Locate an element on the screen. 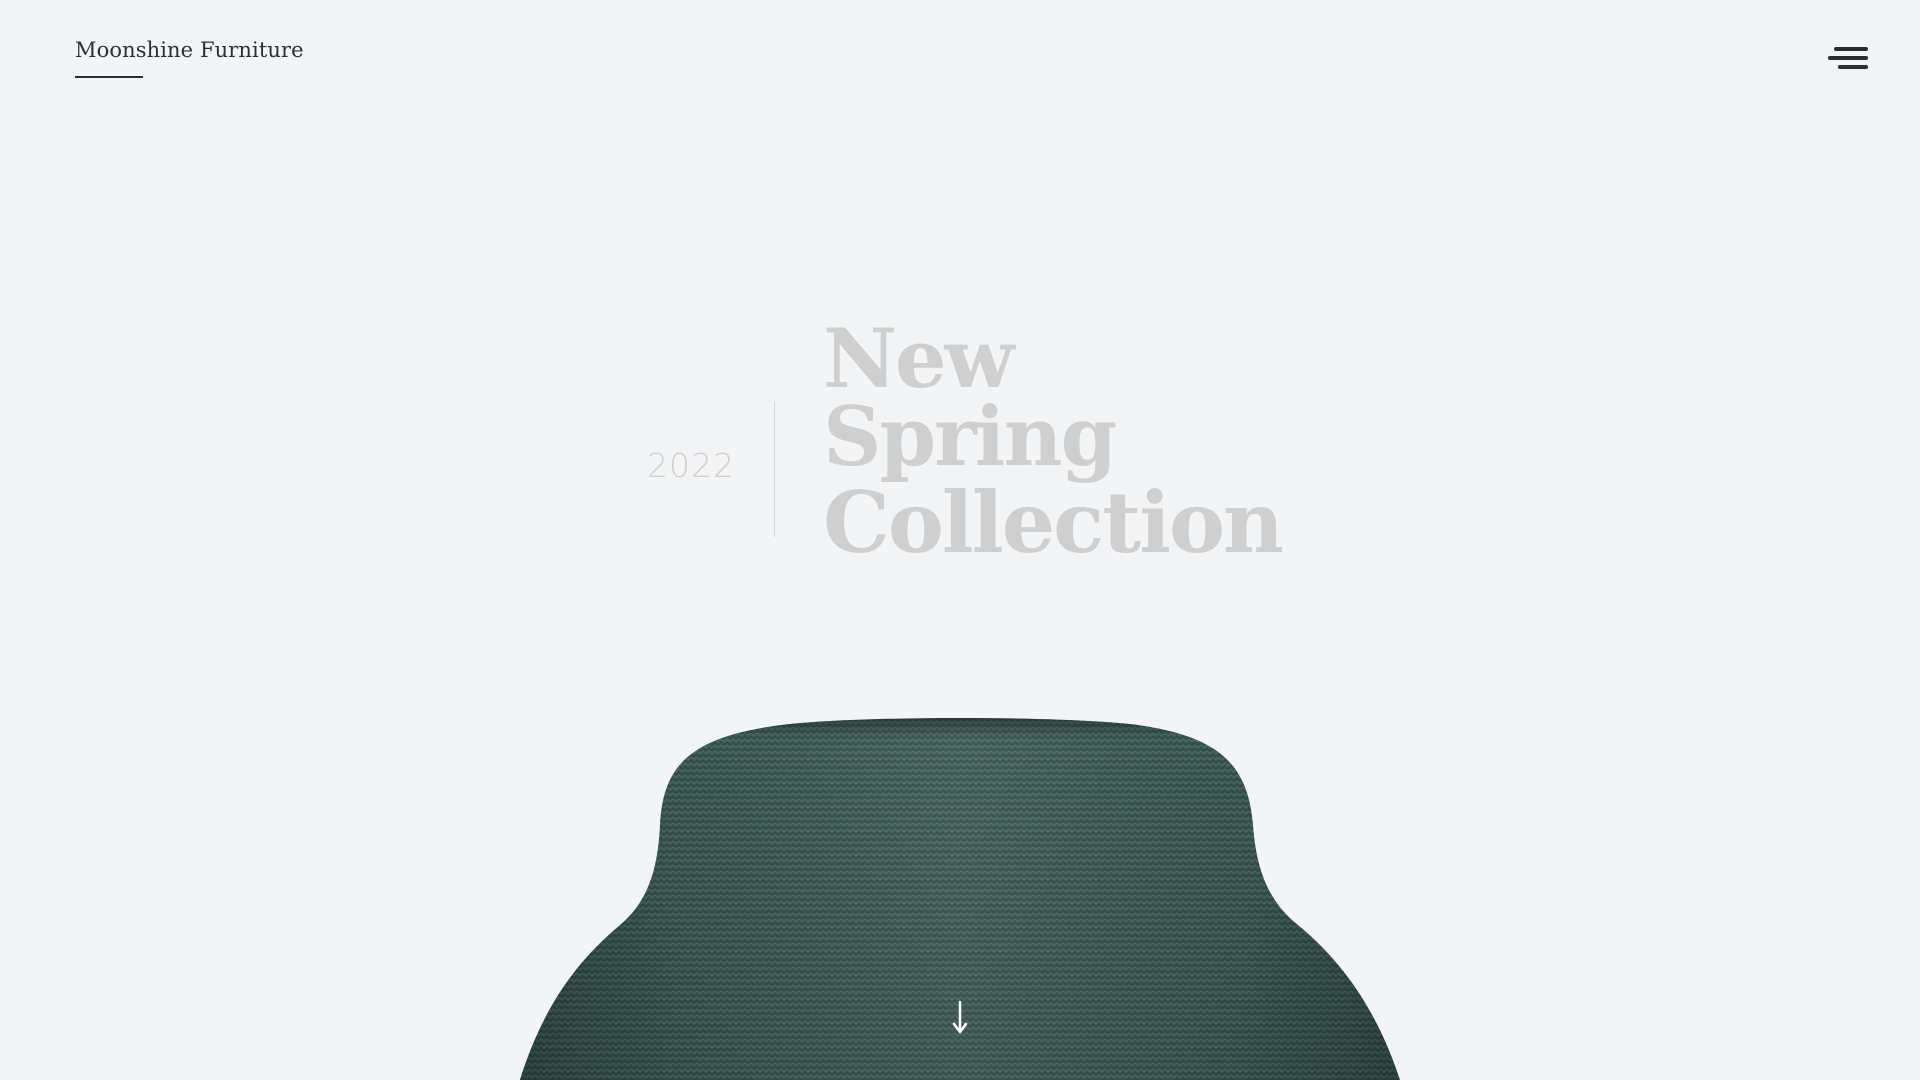 The height and width of the screenshot is (1080, 1920). headline-line-1: New is located at coordinates (918, 359).